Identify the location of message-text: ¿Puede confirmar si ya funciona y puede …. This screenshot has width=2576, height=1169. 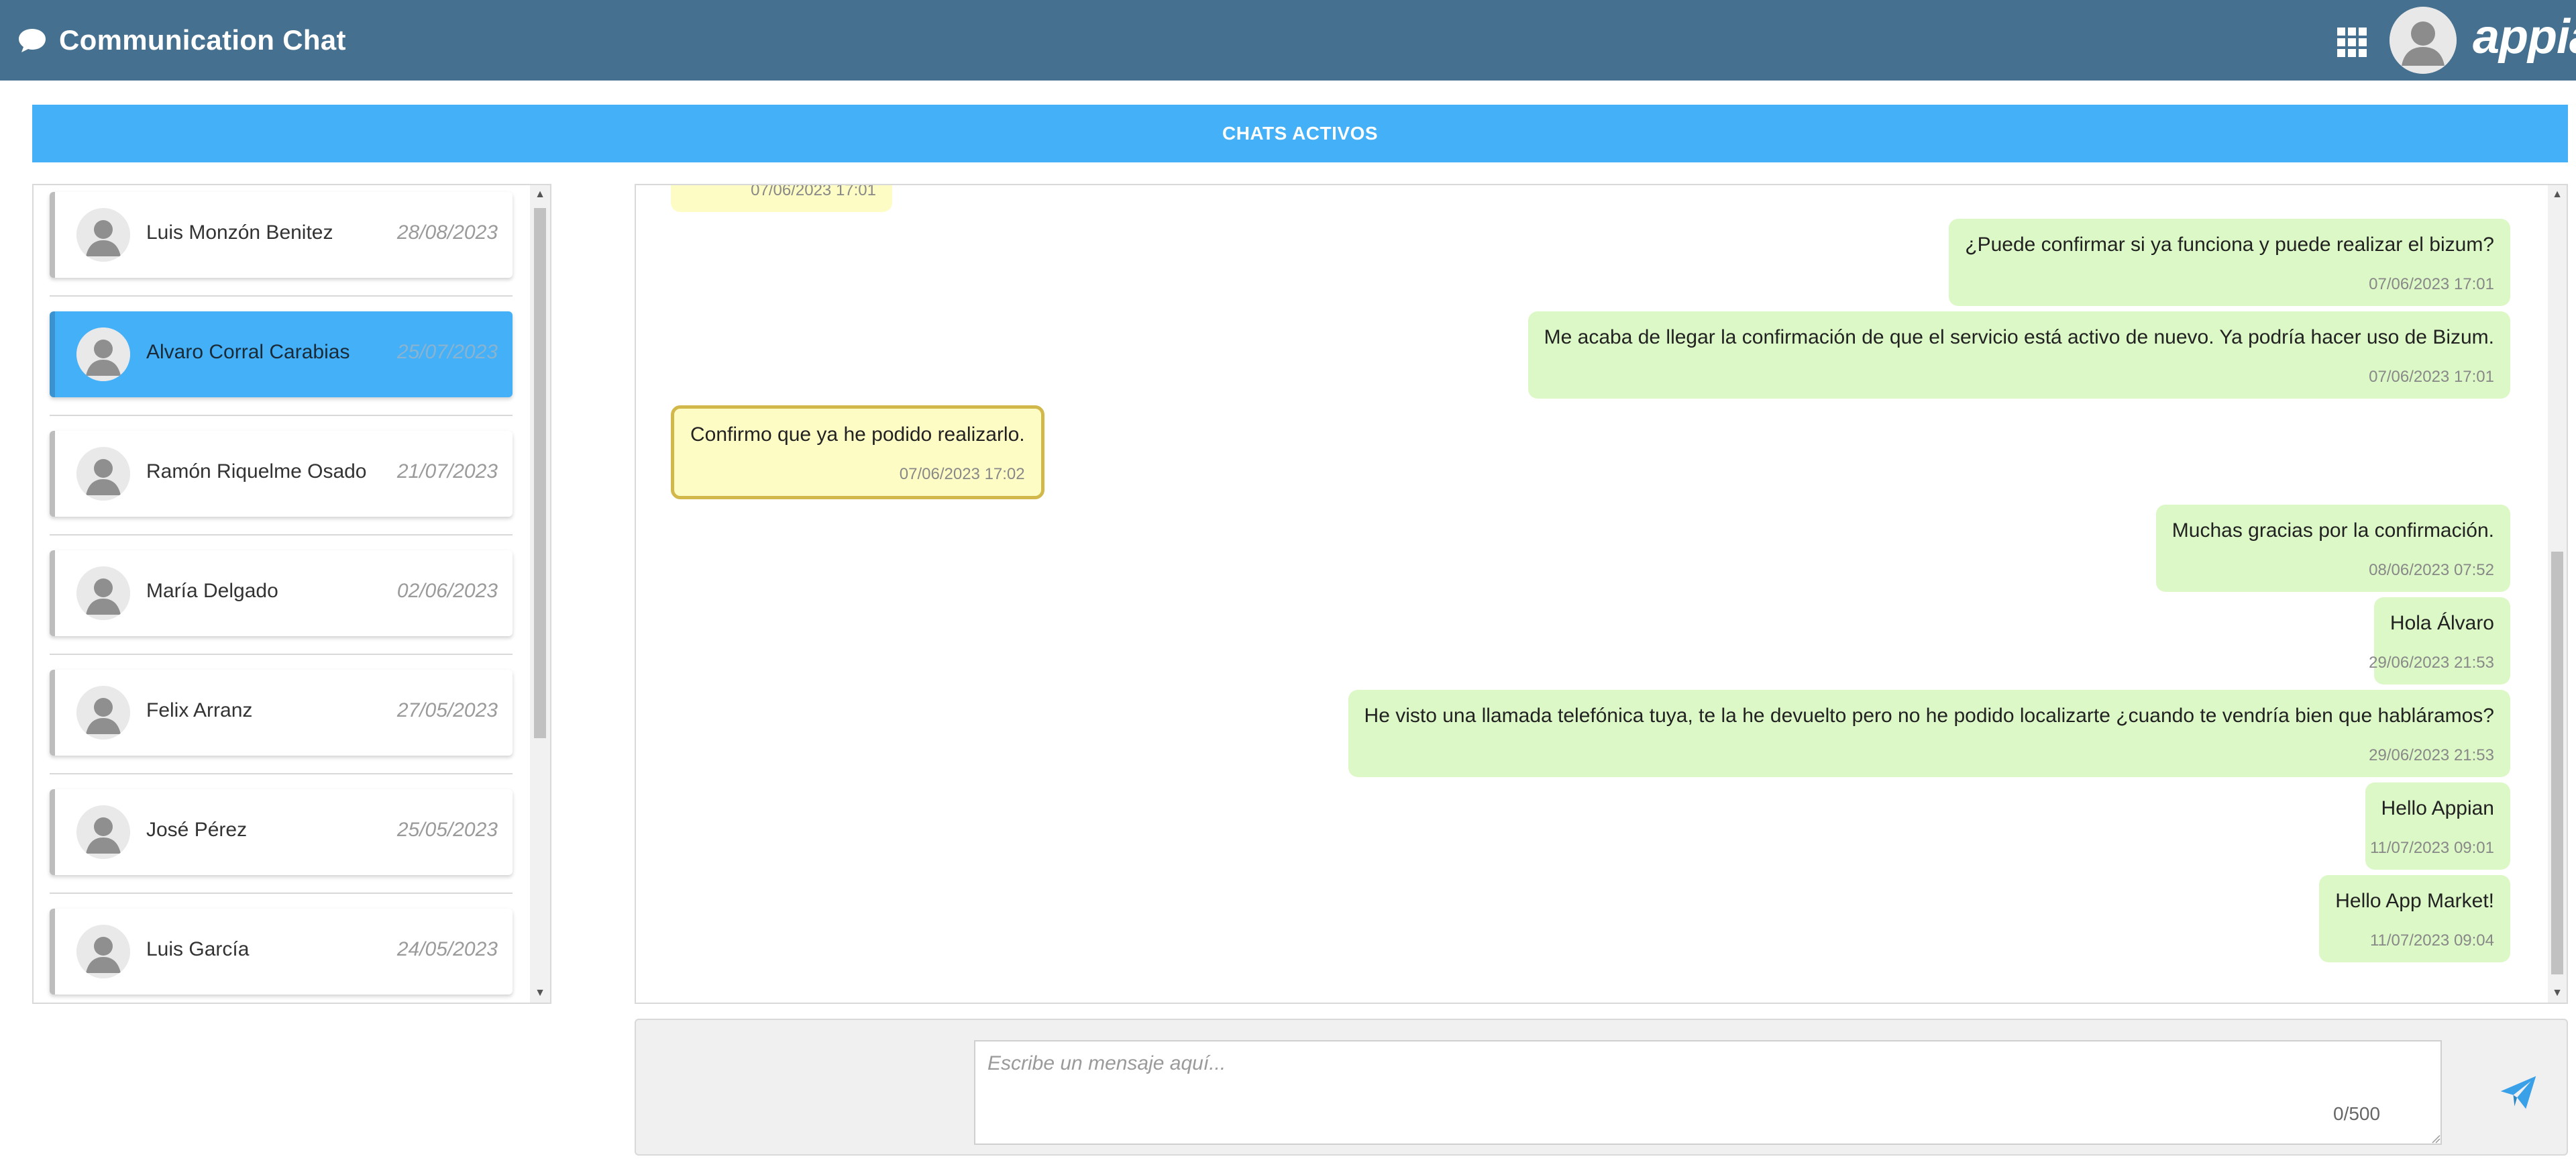
(2229, 245).